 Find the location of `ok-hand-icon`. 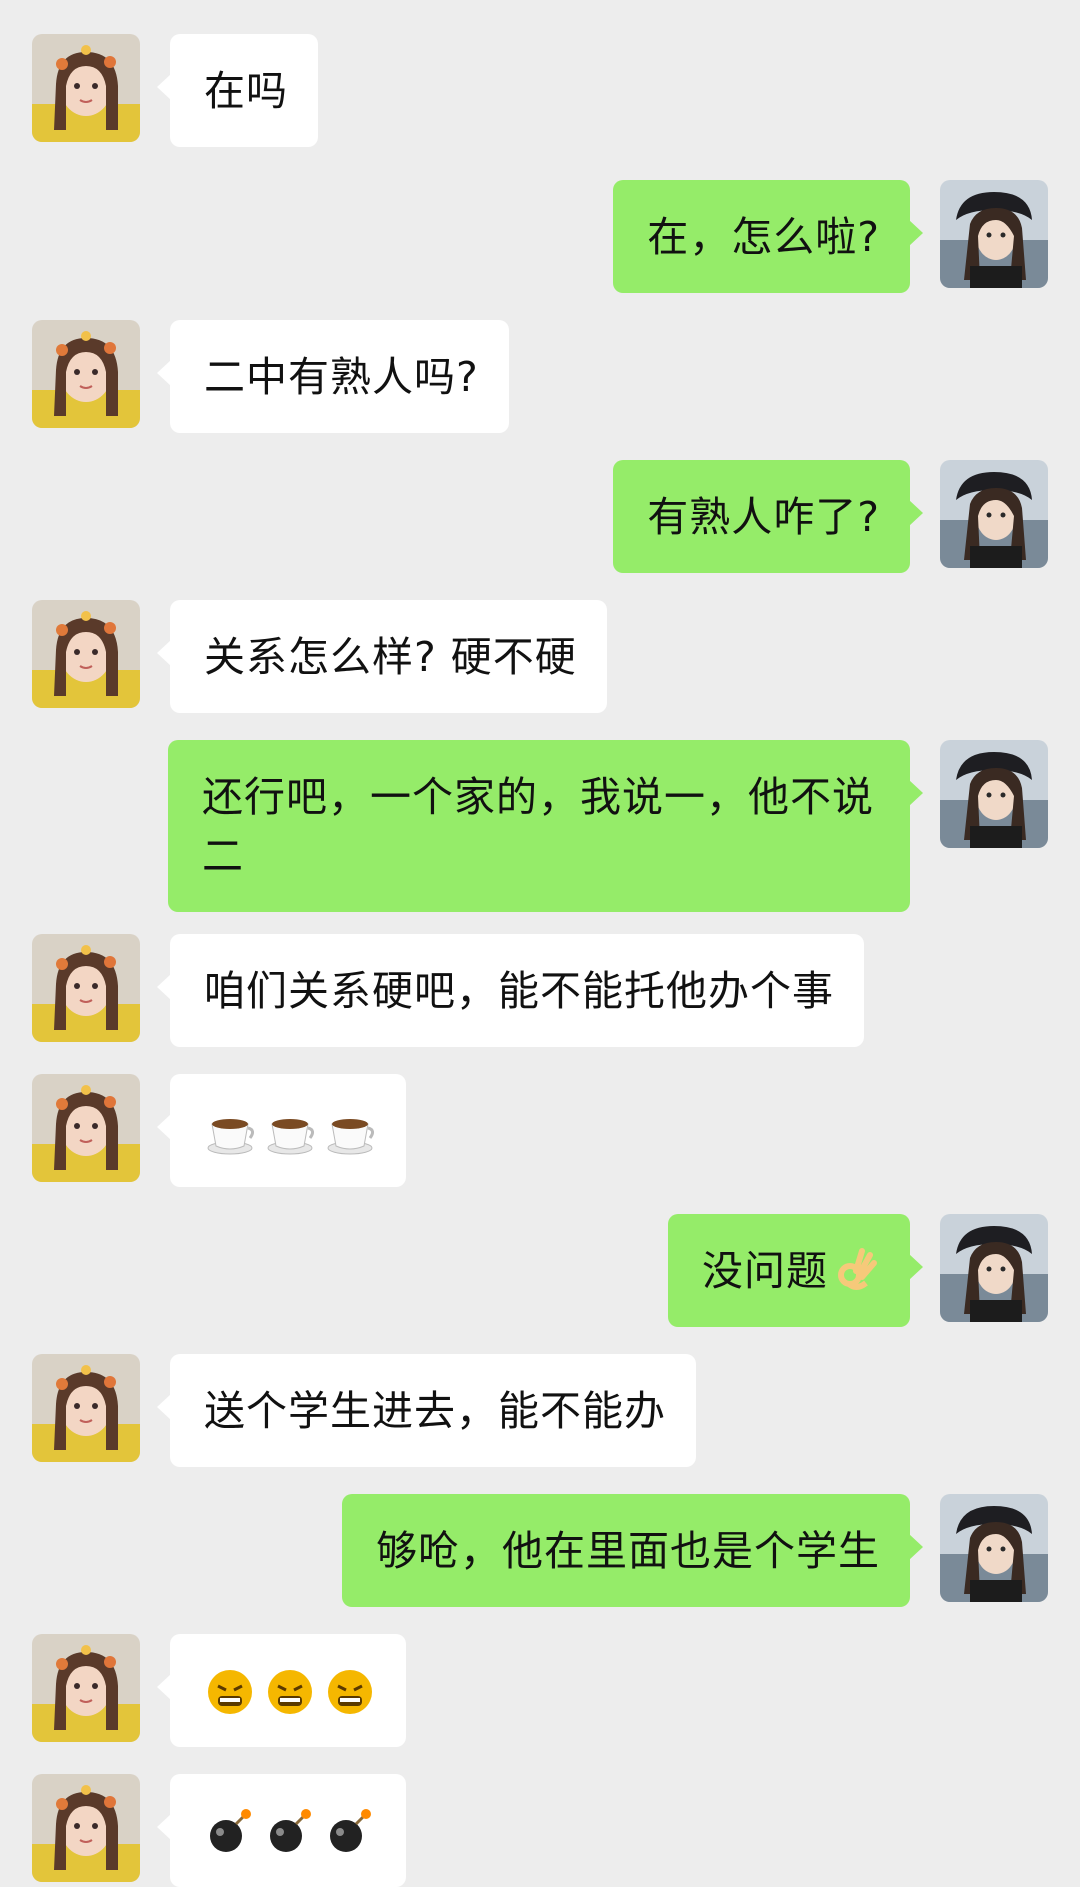

ok-hand-icon is located at coordinates (856, 1269).